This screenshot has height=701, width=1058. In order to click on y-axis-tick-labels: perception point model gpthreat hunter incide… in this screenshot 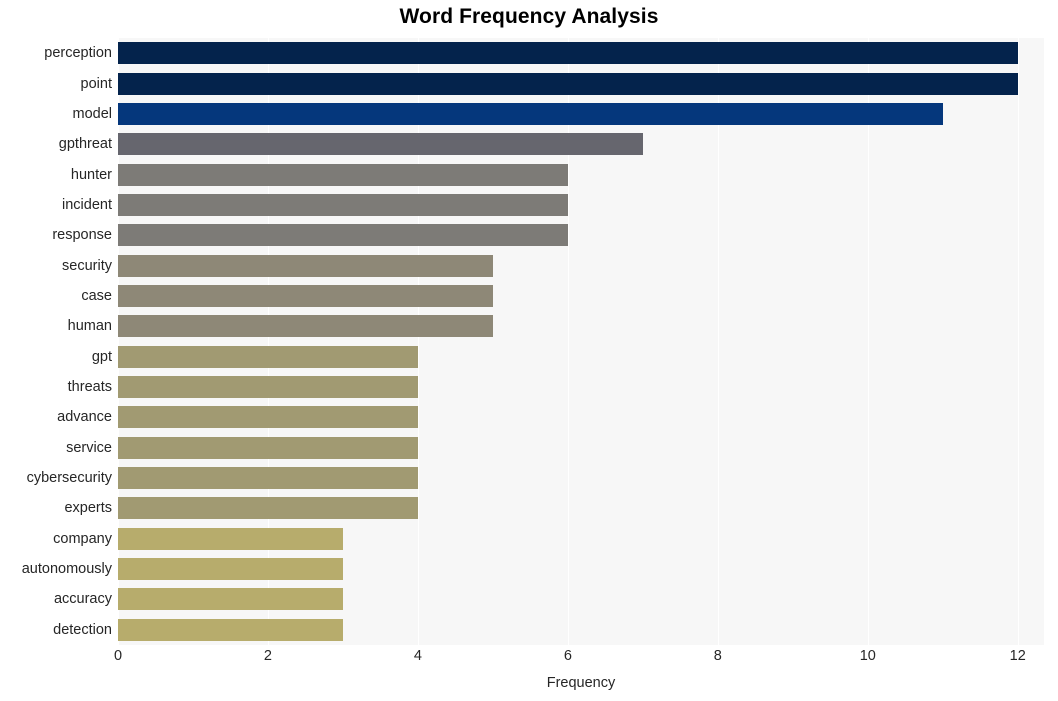, I will do `click(56, 341)`.